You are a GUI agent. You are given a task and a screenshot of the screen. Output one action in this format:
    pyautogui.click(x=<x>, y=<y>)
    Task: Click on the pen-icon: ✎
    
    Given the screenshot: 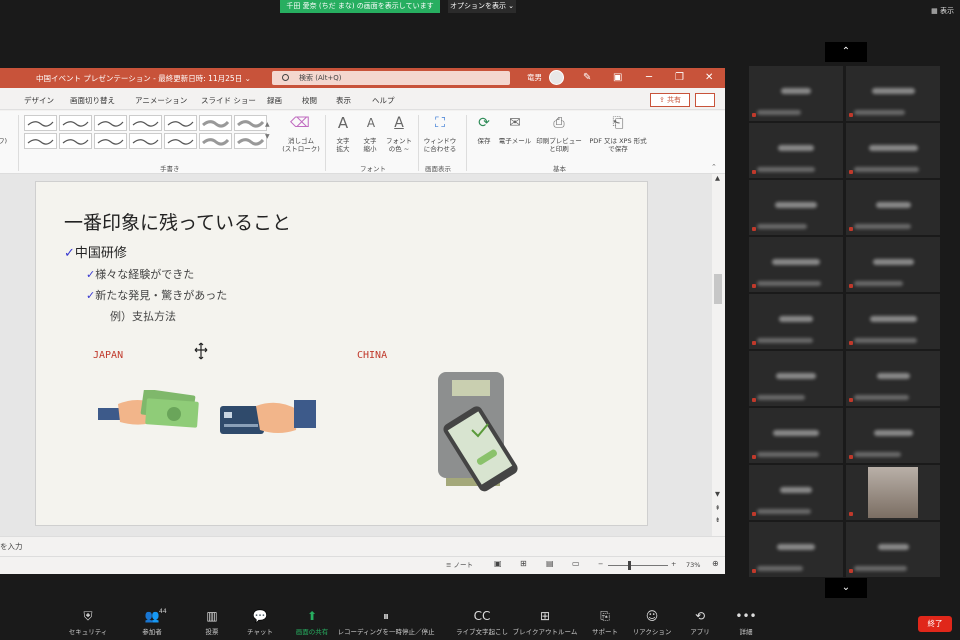 What is the action you would take?
    pyautogui.click(x=587, y=78)
    